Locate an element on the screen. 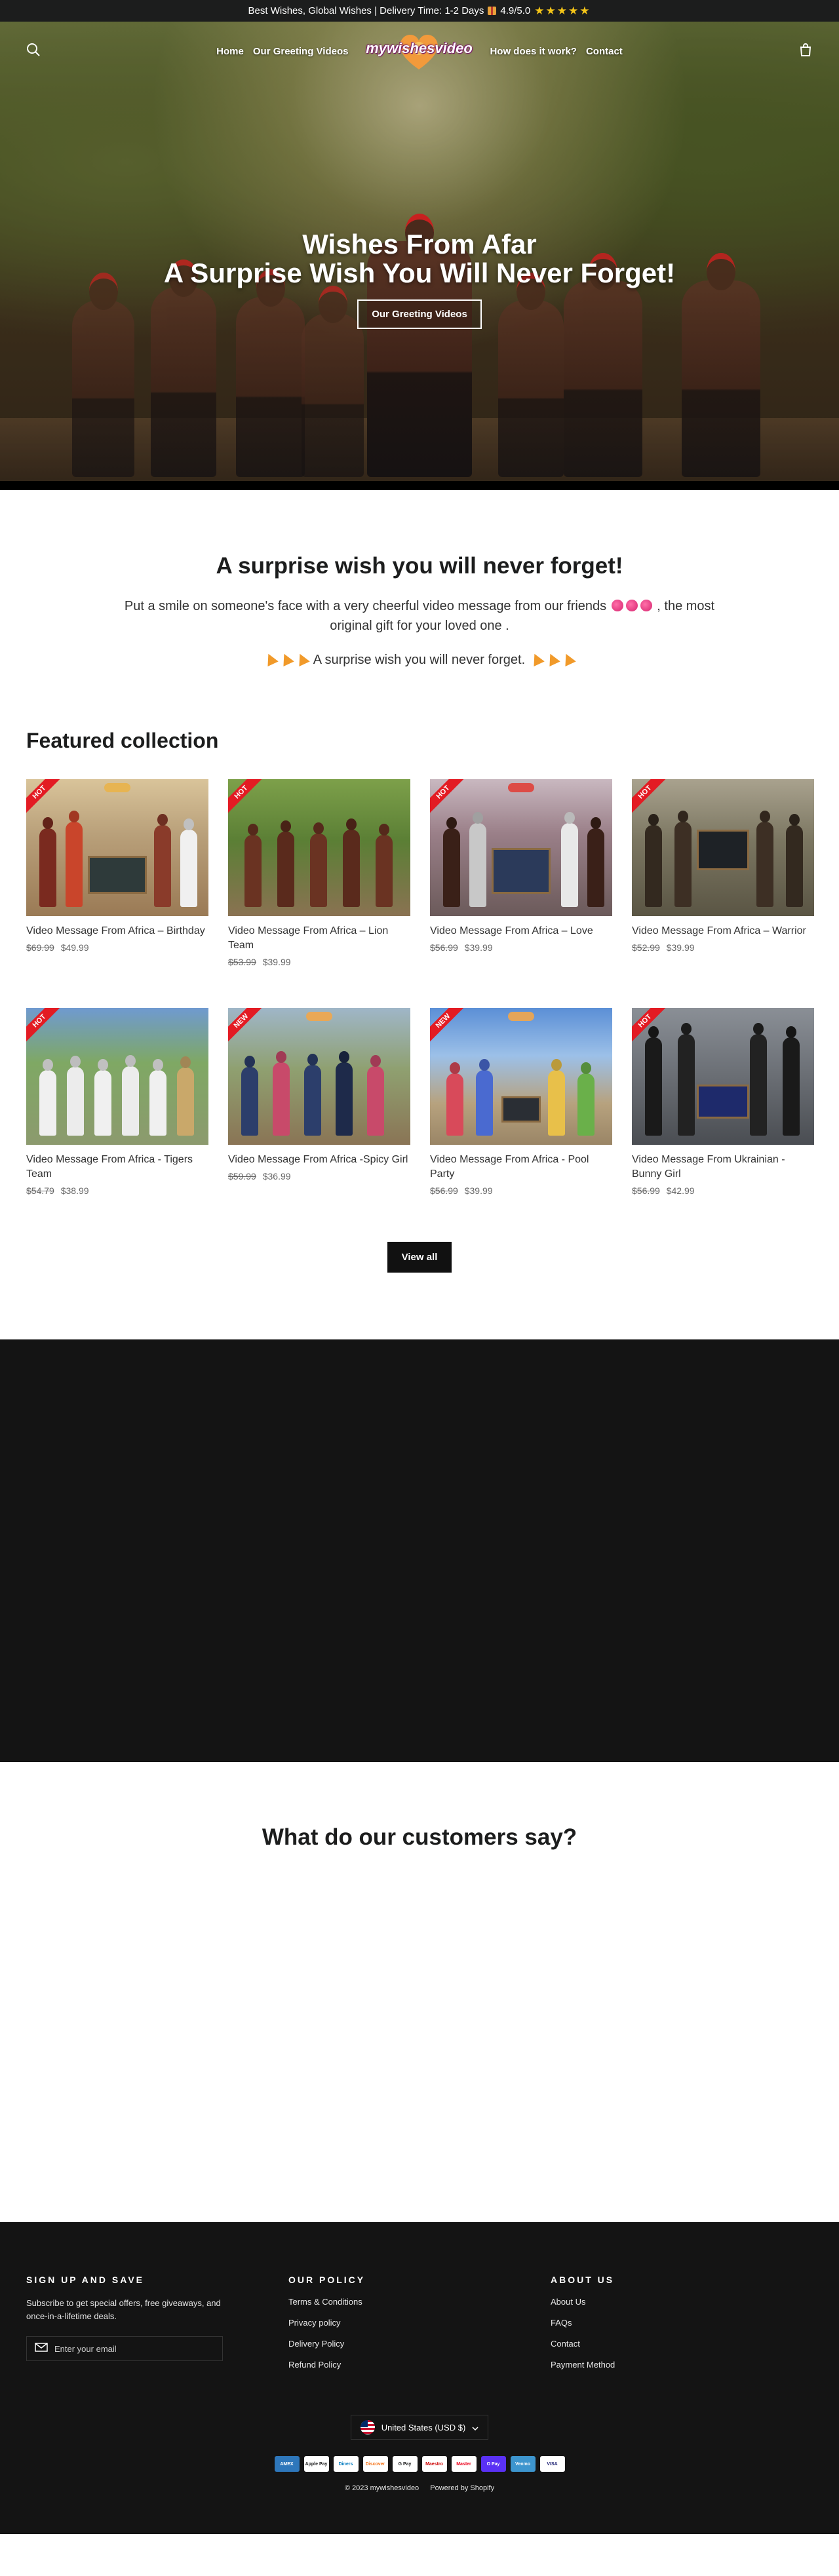 The height and width of the screenshot is (2576, 839). currency-selector: United States (USD $) is located at coordinates (419, 2427).